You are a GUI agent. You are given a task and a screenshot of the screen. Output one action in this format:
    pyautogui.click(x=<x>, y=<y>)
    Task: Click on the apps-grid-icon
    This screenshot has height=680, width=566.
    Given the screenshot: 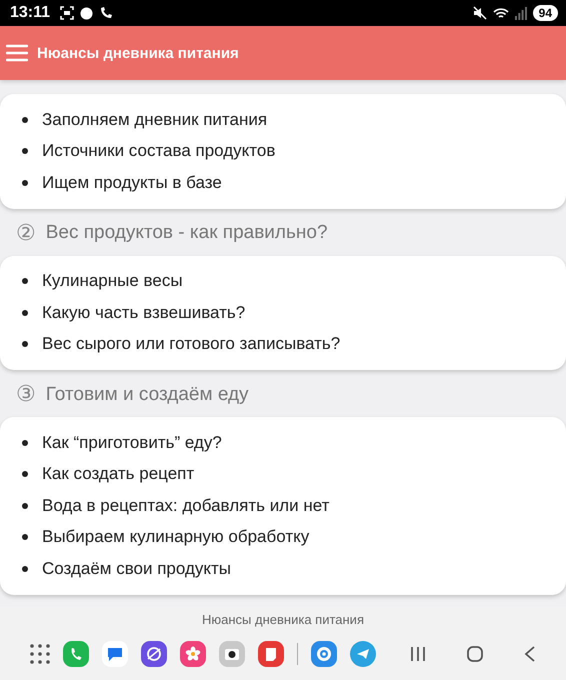 What is the action you would take?
    pyautogui.click(x=40, y=654)
    